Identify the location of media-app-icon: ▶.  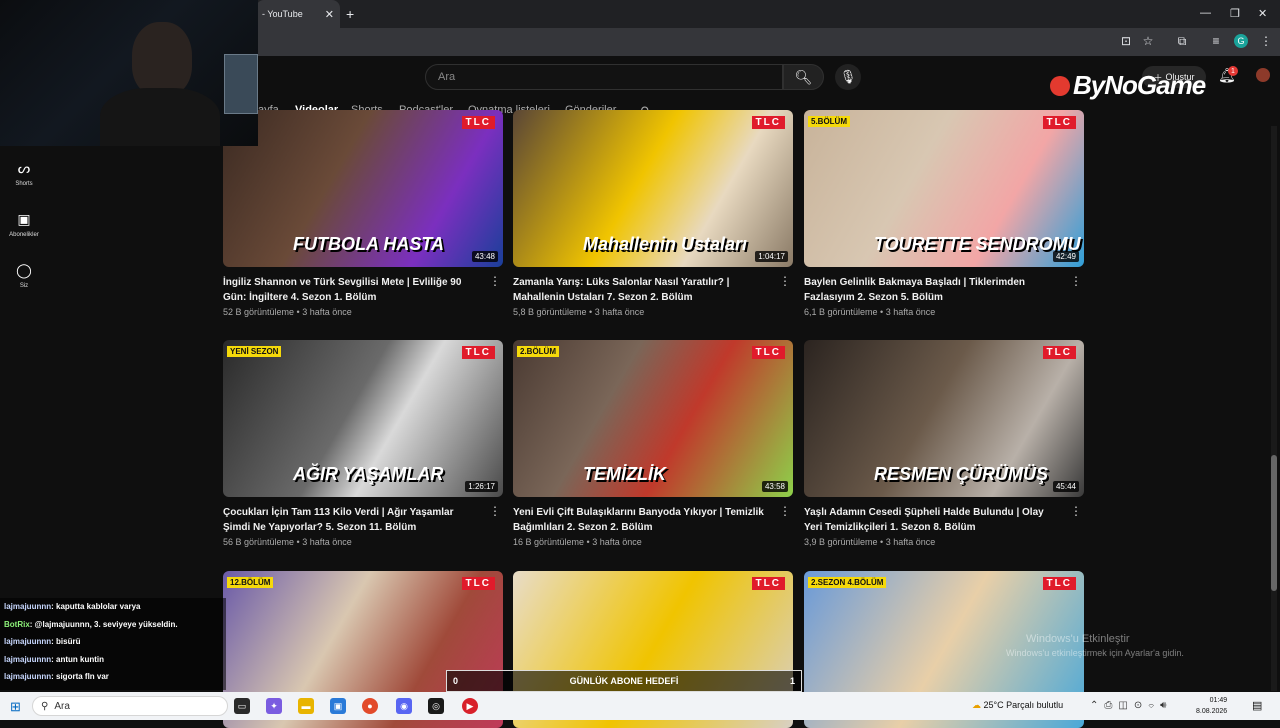
(470, 706).